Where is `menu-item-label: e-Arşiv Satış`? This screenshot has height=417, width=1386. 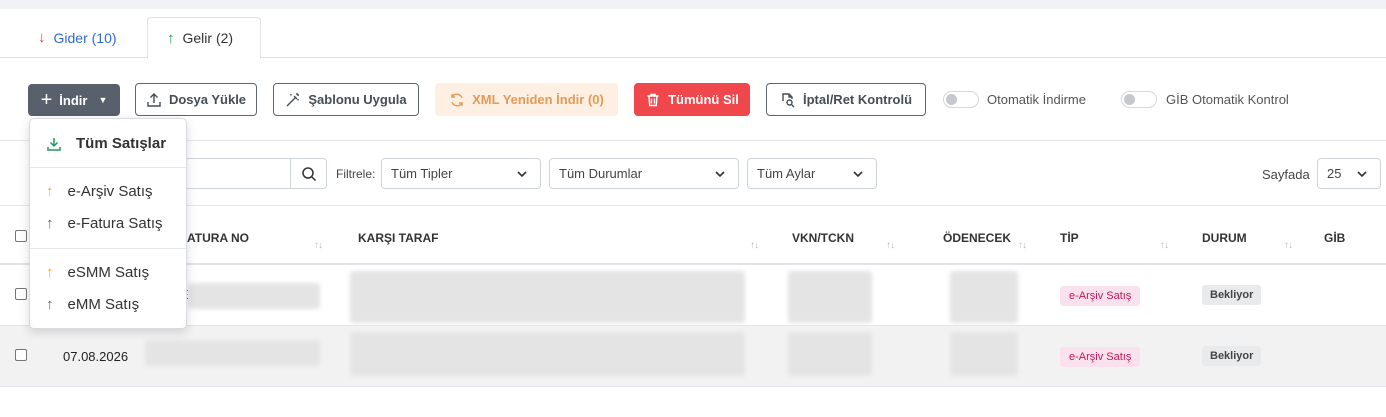
menu-item-label: e-Arşiv Satış is located at coordinates (110, 191).